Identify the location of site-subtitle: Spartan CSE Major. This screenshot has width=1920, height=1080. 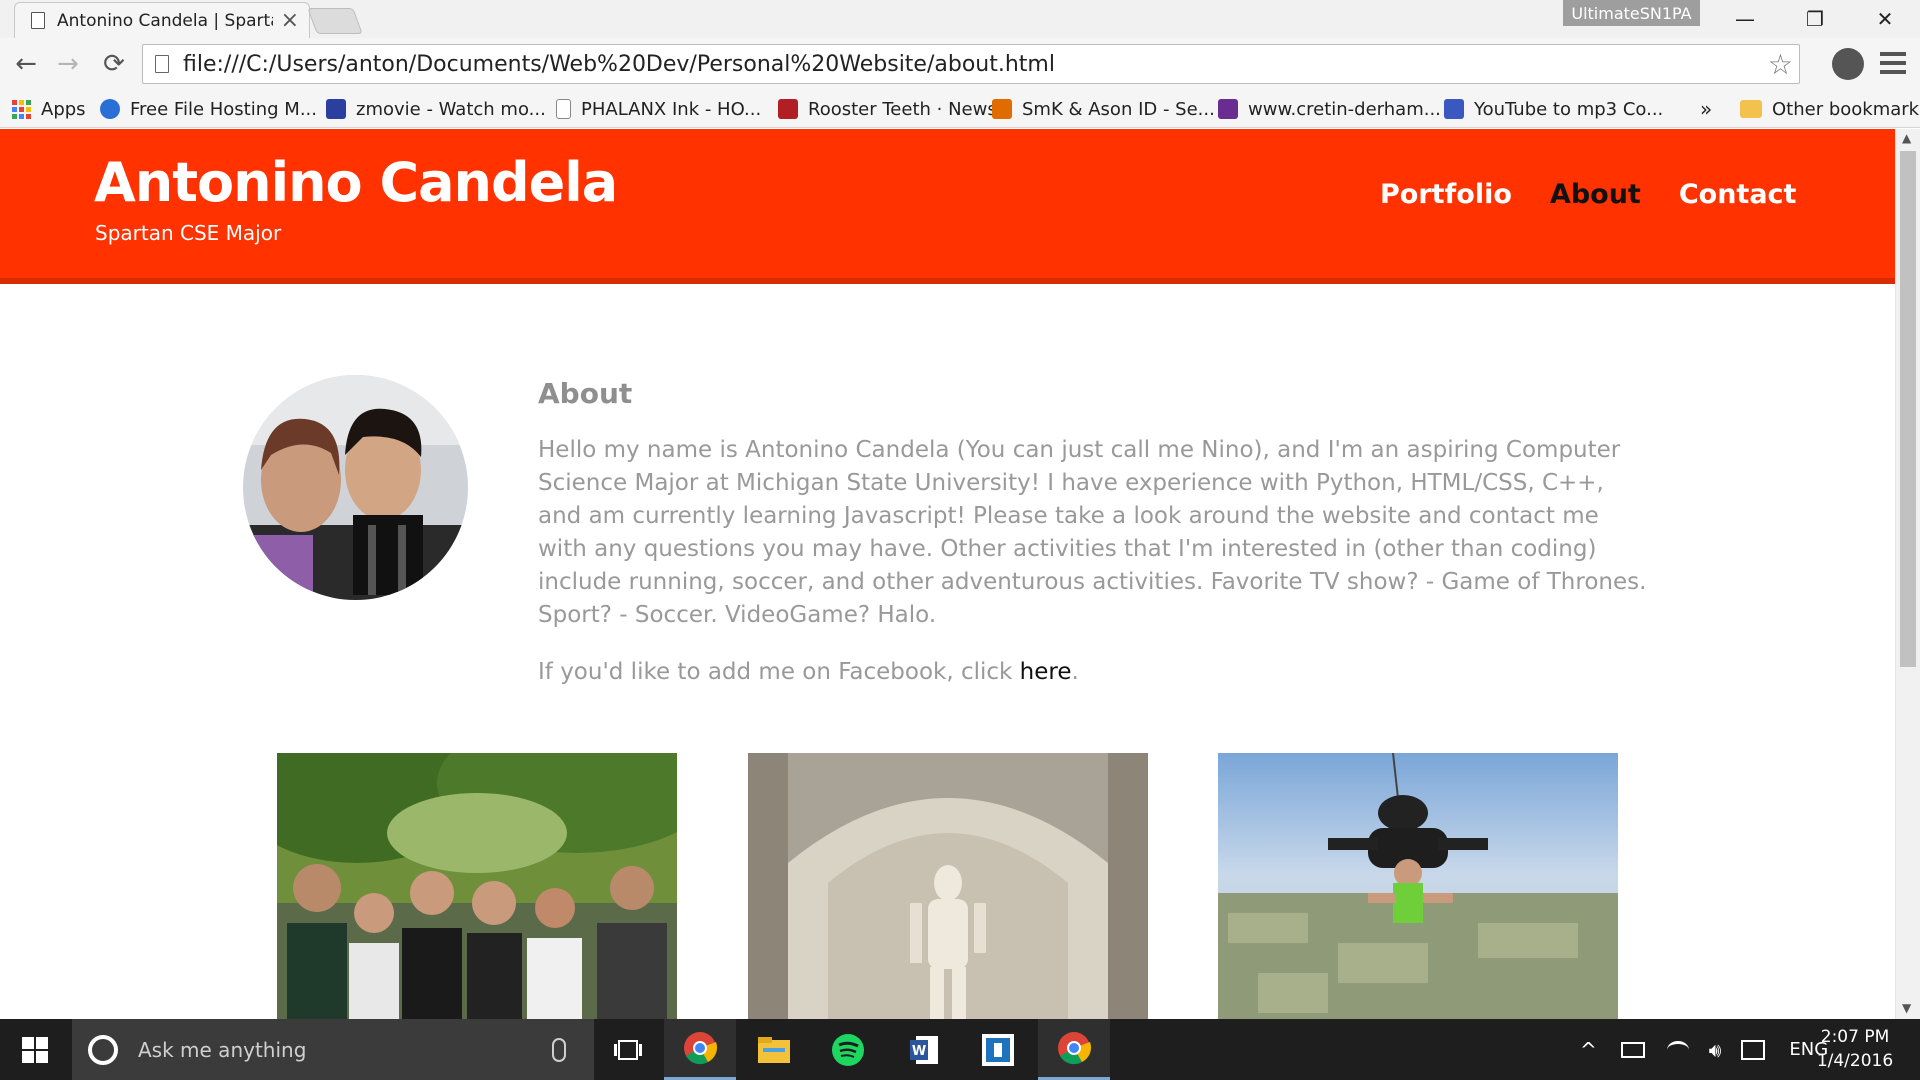
(188, 233).